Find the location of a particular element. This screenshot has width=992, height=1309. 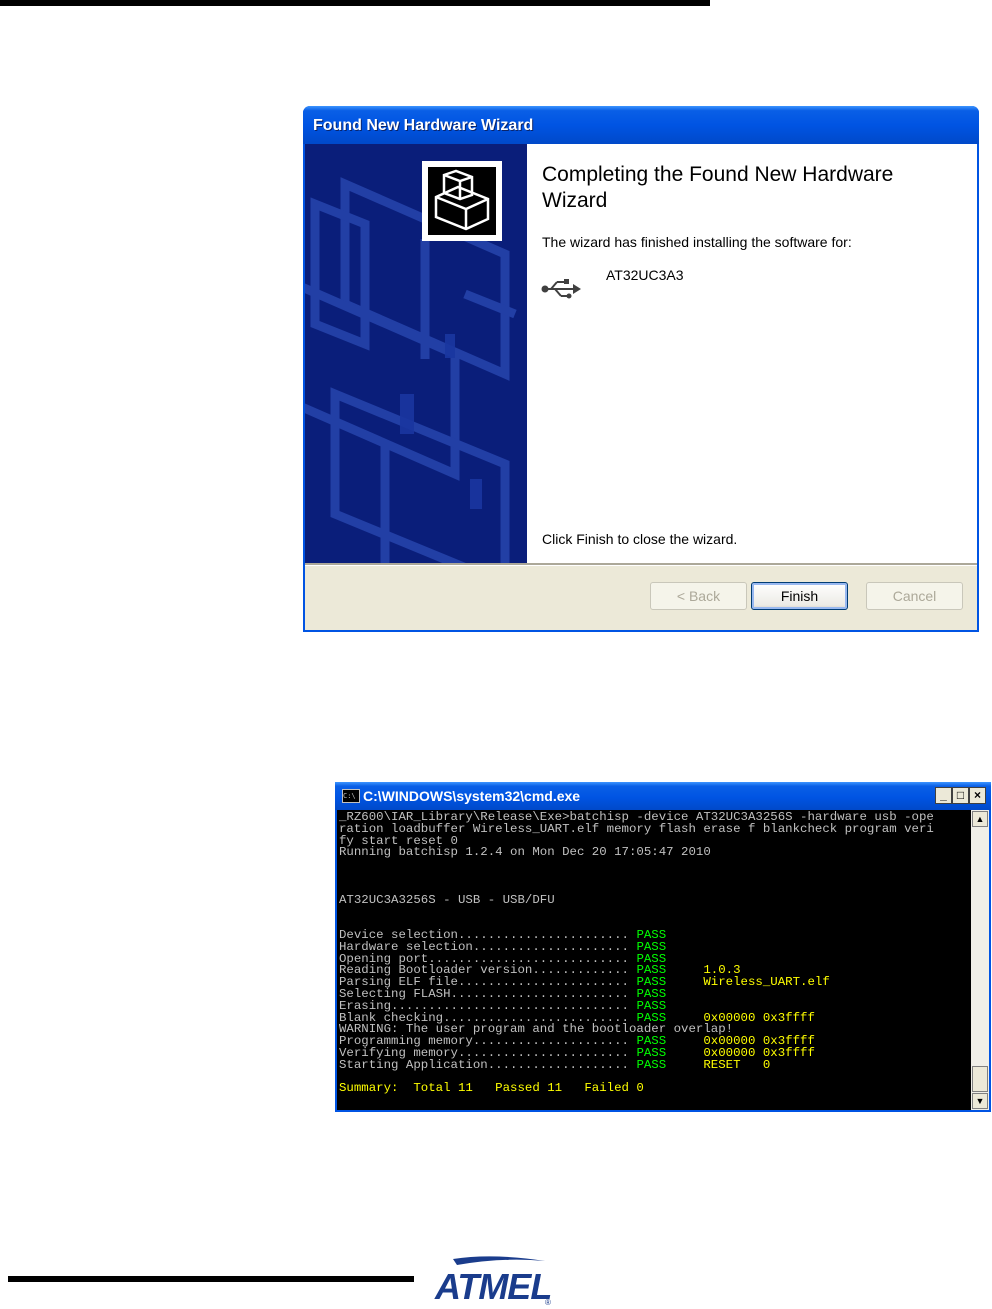

scroll-down-icon: ▼ is located at coordinates (980, 1101).